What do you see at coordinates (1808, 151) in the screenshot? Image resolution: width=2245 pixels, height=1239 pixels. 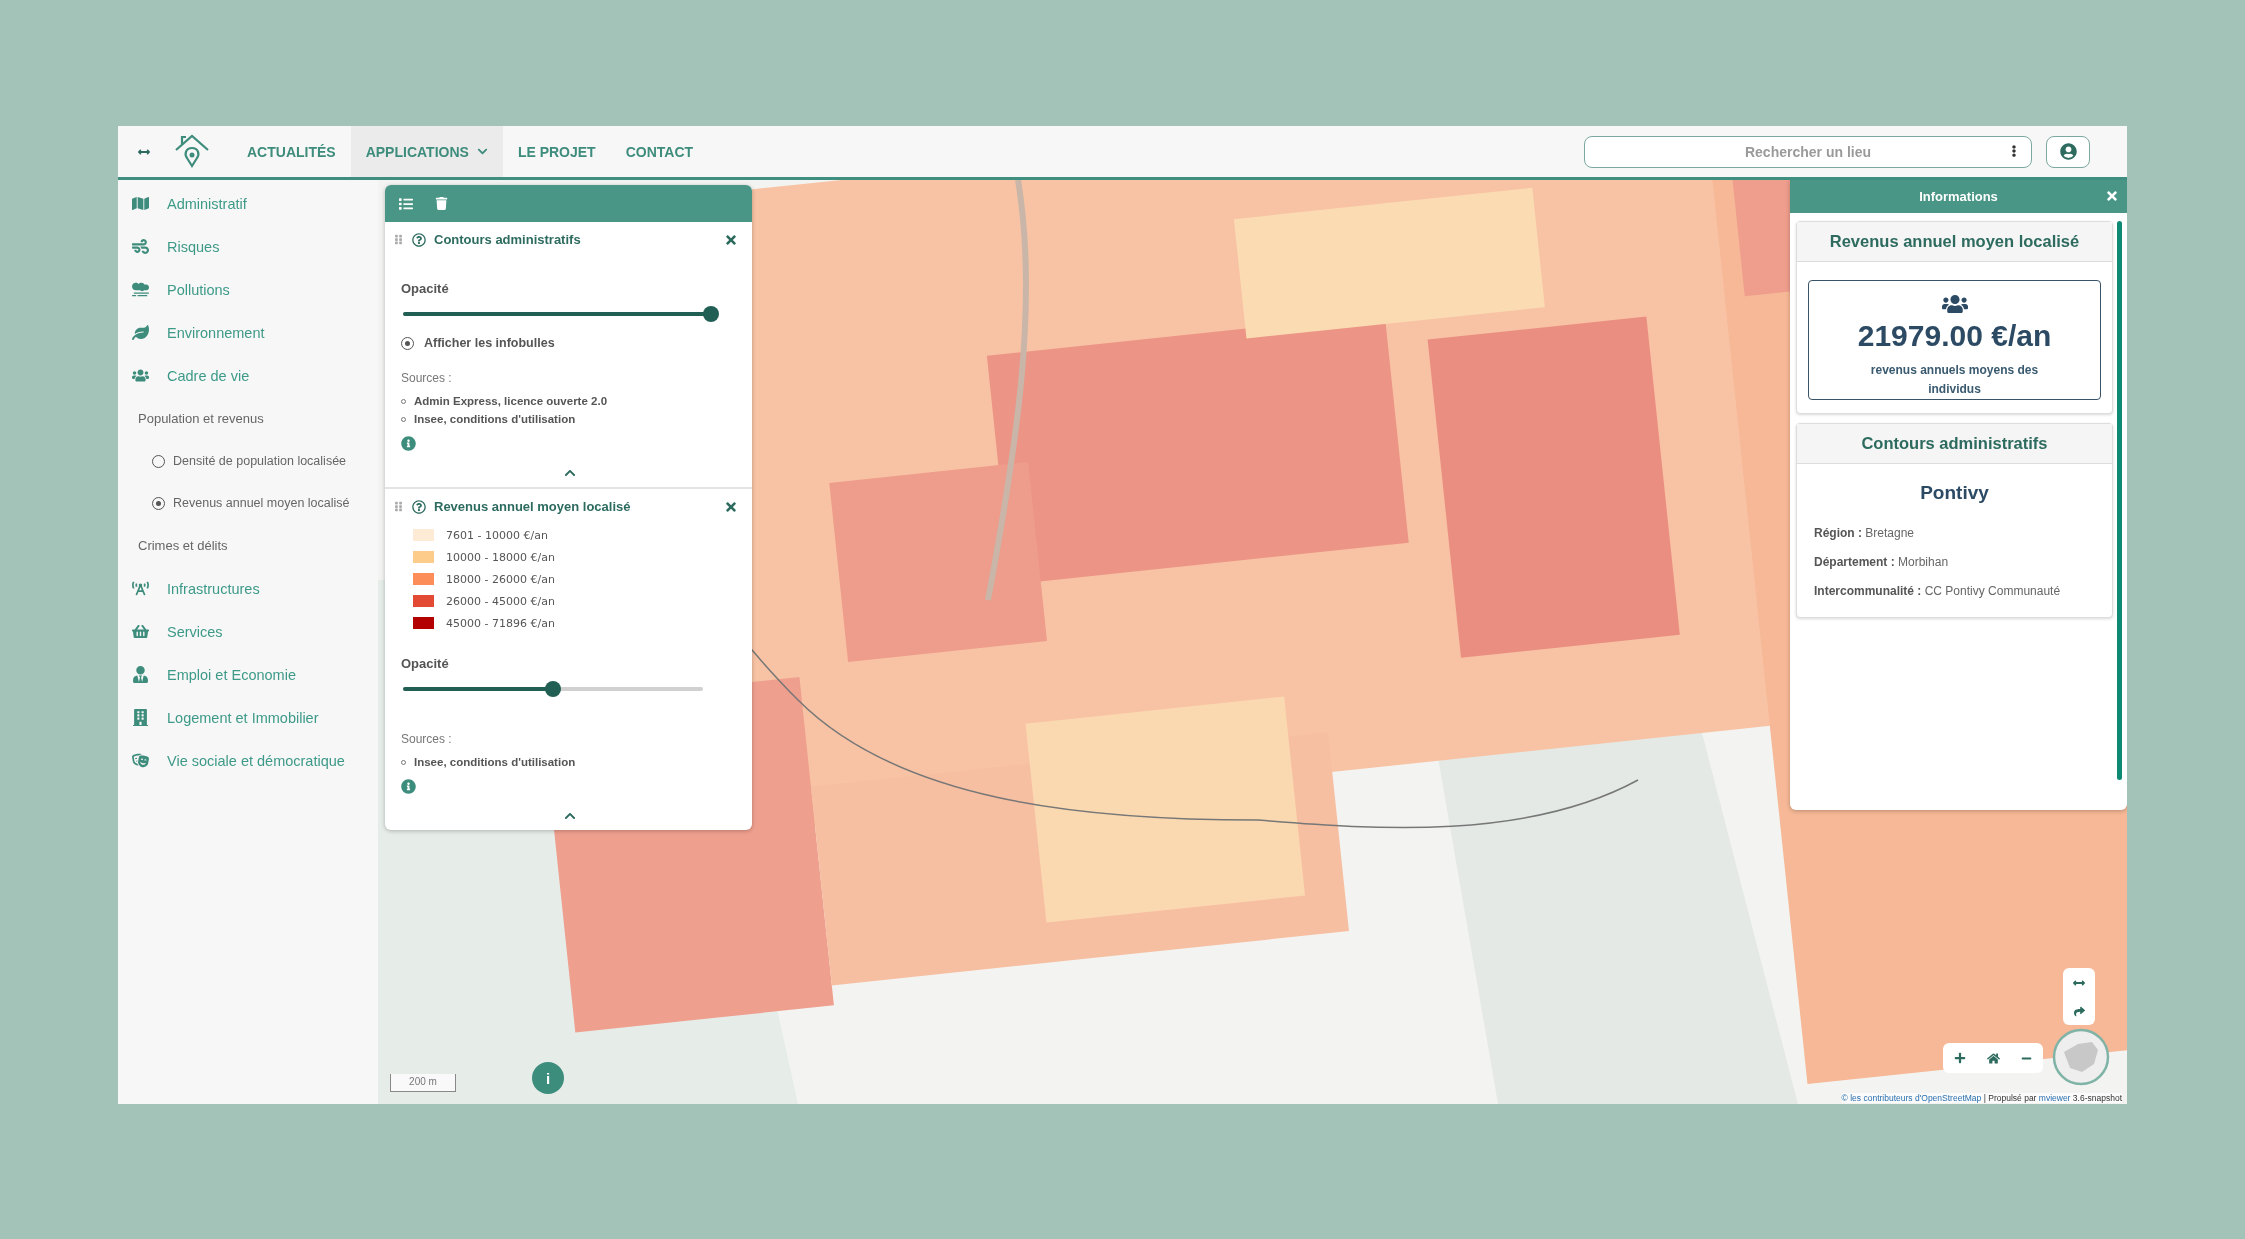 I see `search-field: Rechercher un lieu` at bounding box center [1808, 151].